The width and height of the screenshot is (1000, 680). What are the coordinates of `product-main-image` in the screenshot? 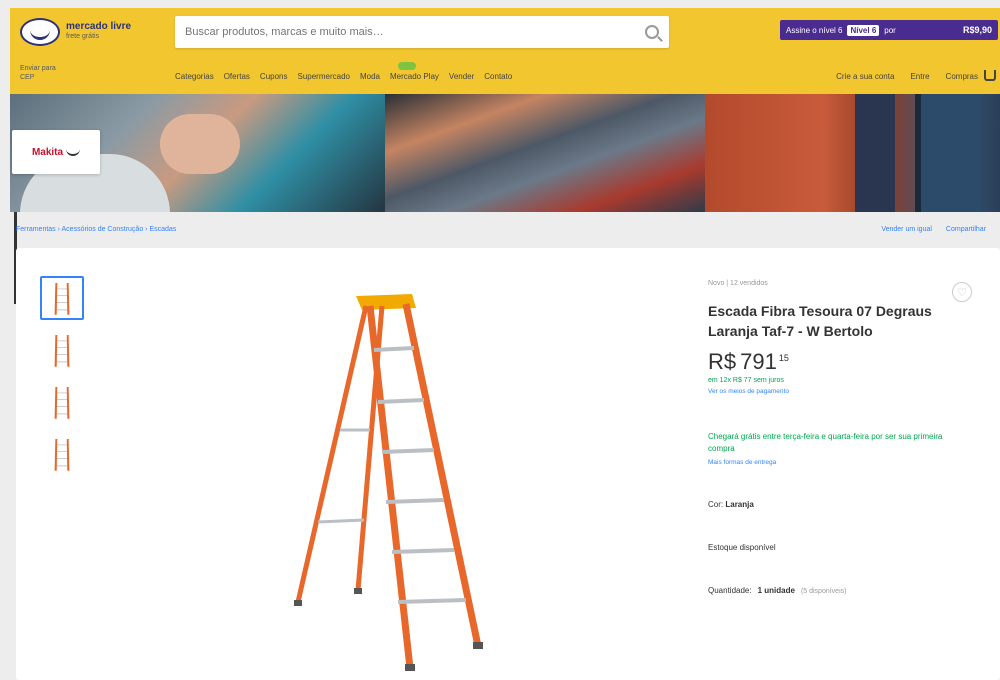 It's located at (390, 485).